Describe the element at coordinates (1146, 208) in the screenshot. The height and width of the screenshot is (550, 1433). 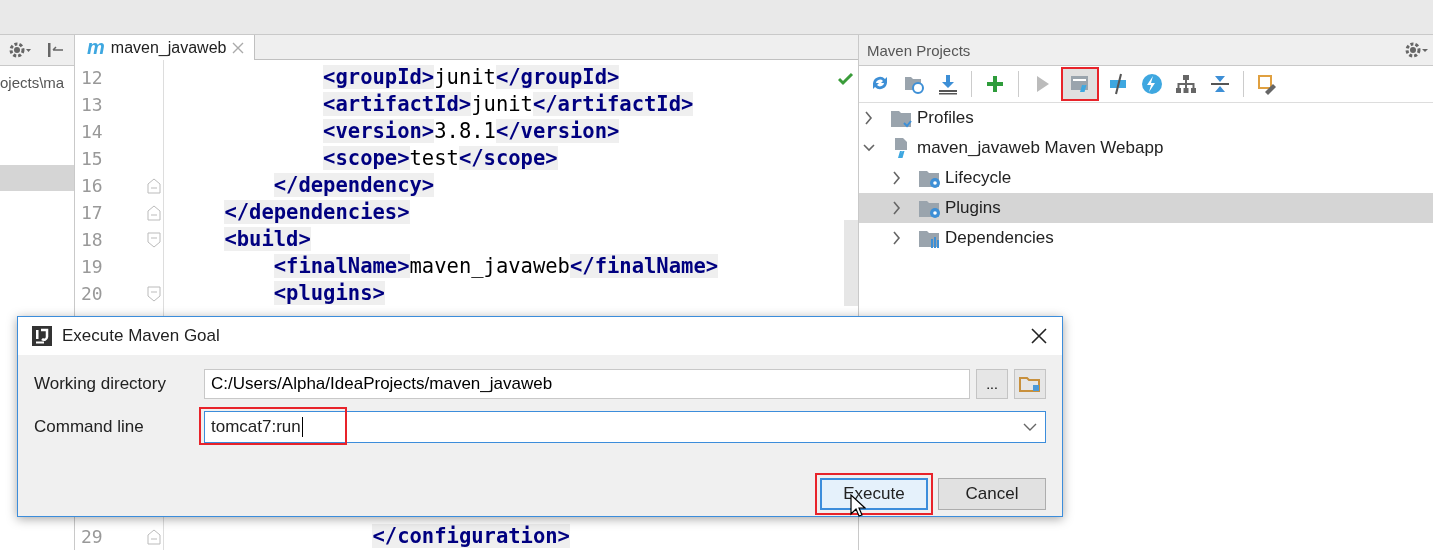
I see `tree-item: Plugins` at that location.